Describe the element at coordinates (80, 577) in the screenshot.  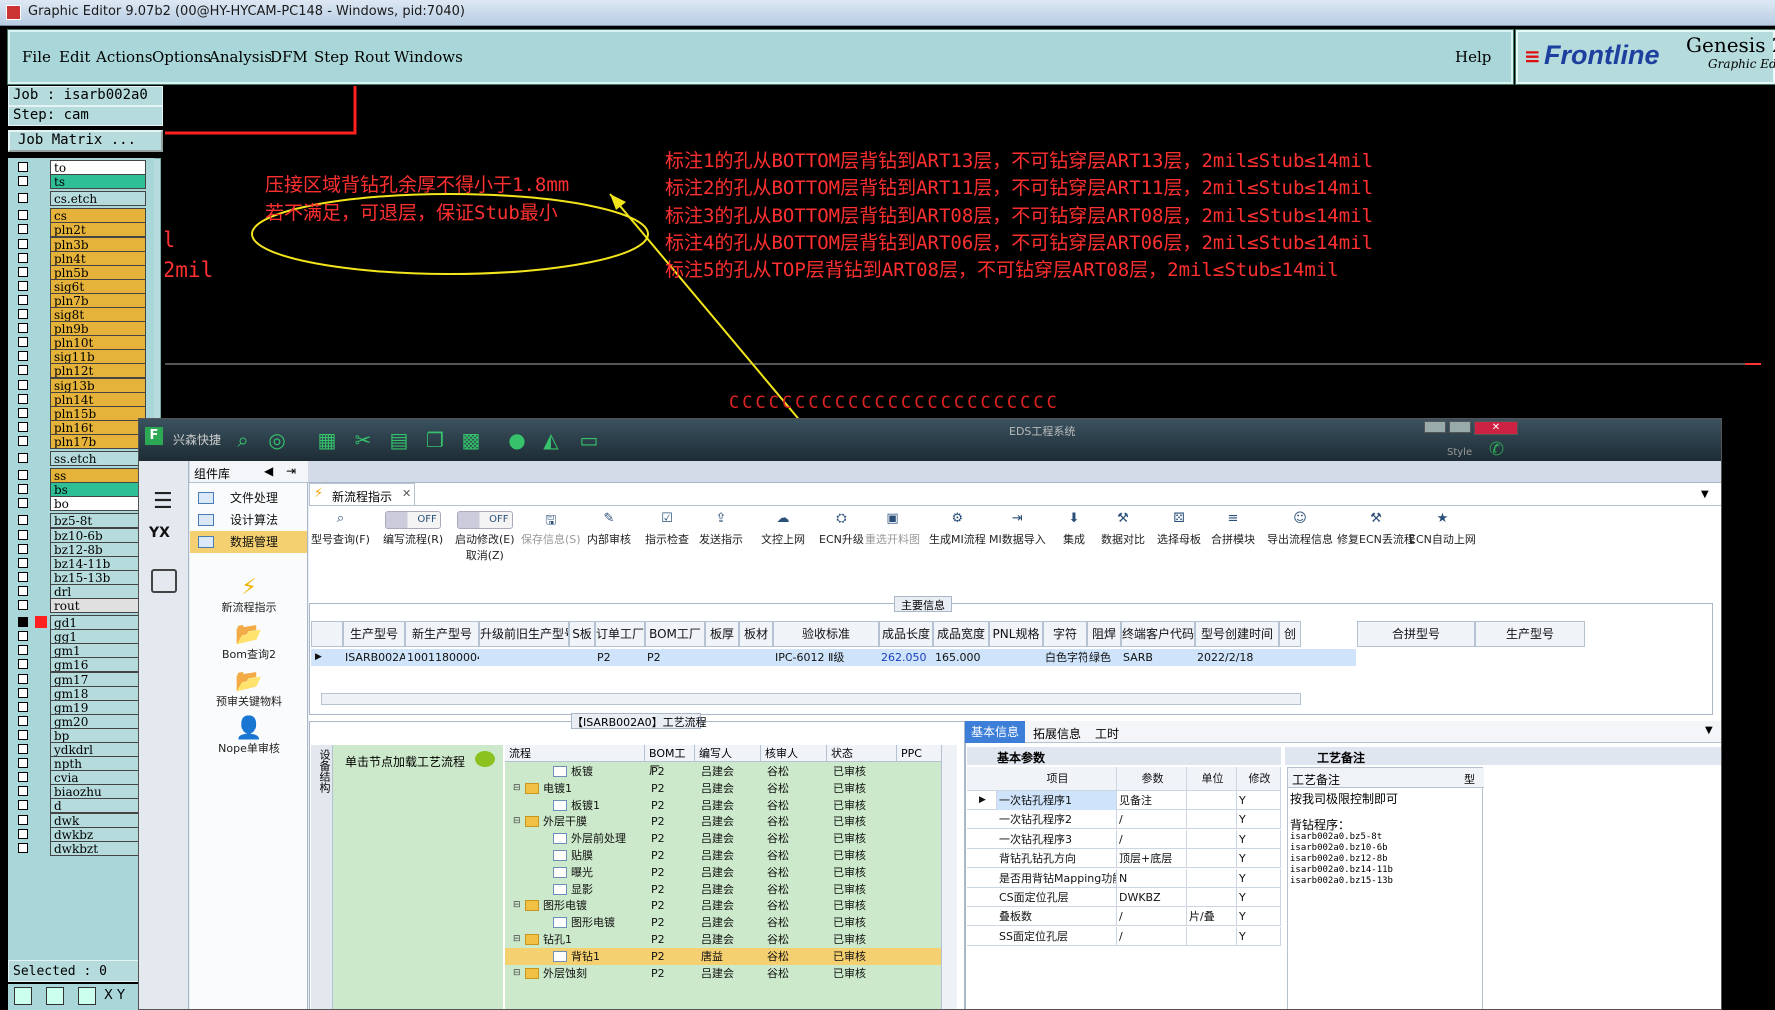
I see `layer-row: bz15-13b` at that location.